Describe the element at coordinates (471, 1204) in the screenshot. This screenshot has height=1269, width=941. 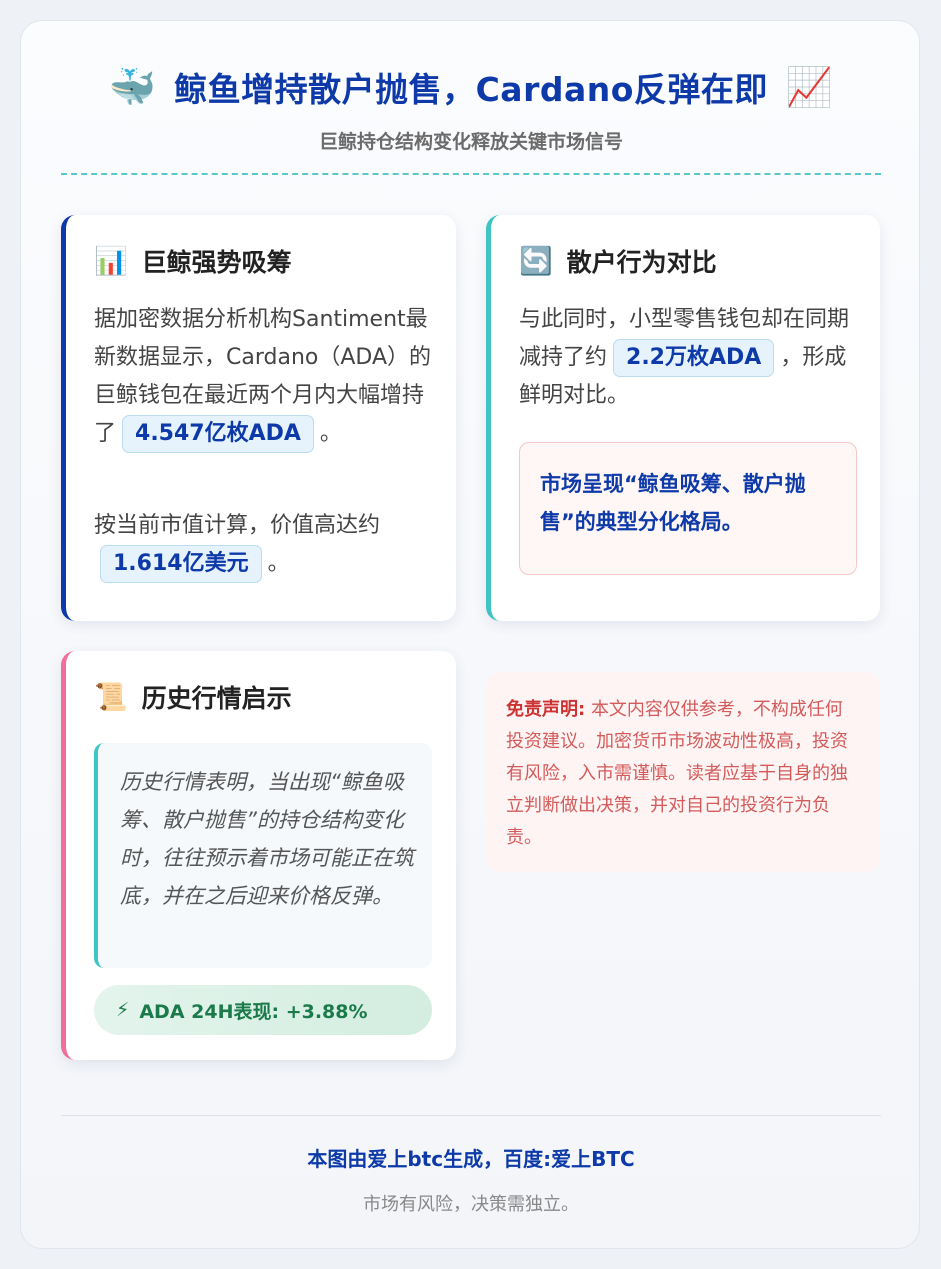
I see `footer-note: 市场有风险，决策需独立。` at that location.